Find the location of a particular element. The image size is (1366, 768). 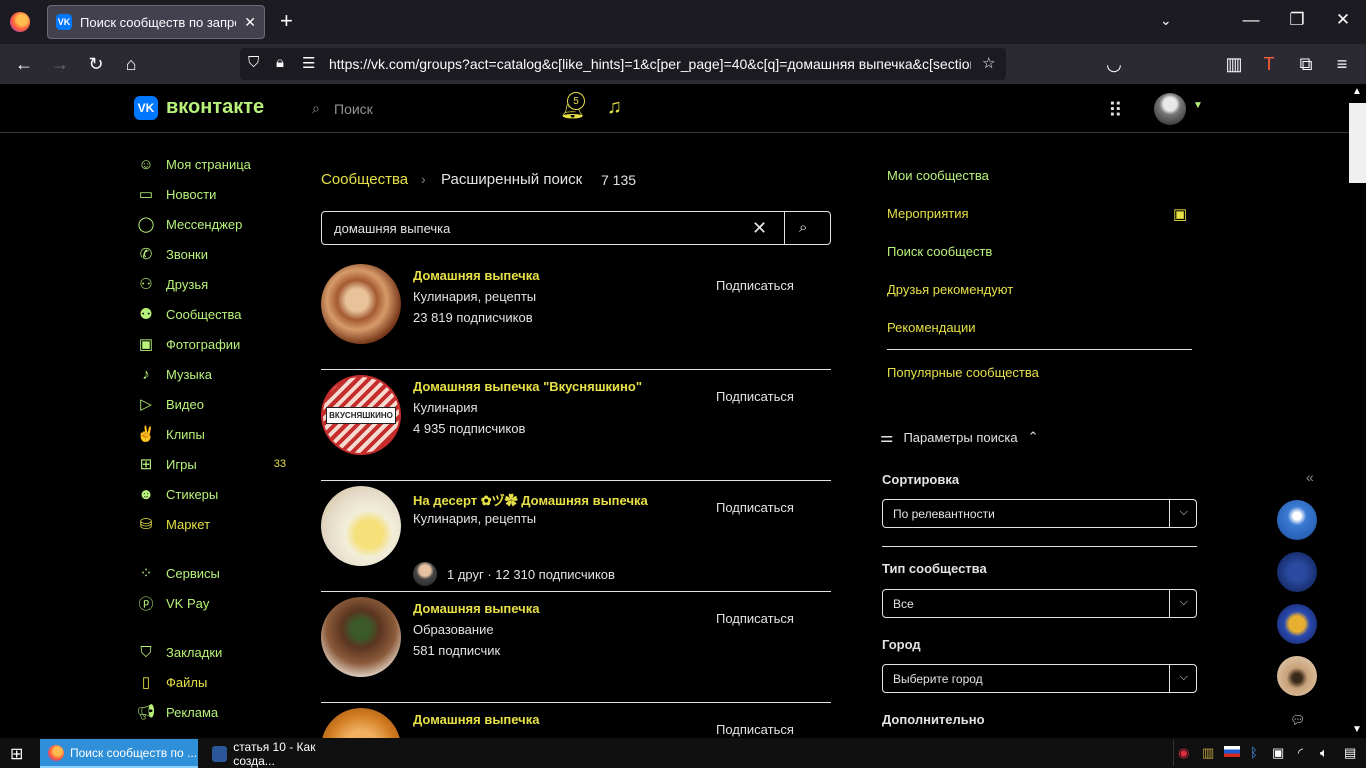

scrollbar-thumb is located at coordinates (1357, 143).